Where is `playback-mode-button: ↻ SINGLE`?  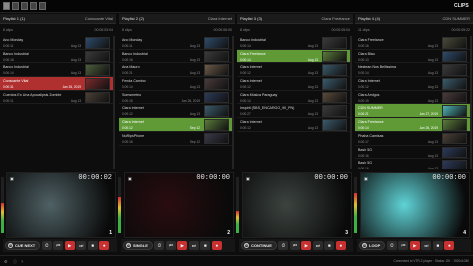
playback-mode-button: ↻ SINGLE is located at coordinates (138, 245).